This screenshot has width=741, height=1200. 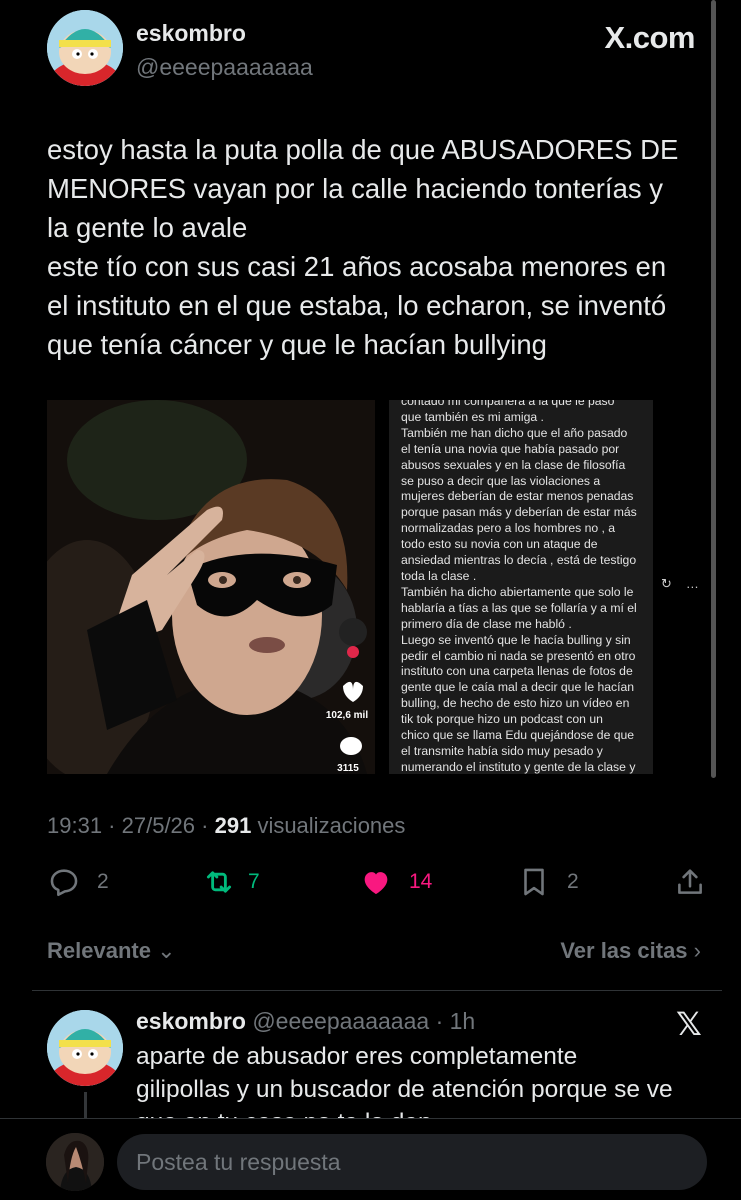 I want to click on views-label: visualizaciones, so click(x=331, y=825).